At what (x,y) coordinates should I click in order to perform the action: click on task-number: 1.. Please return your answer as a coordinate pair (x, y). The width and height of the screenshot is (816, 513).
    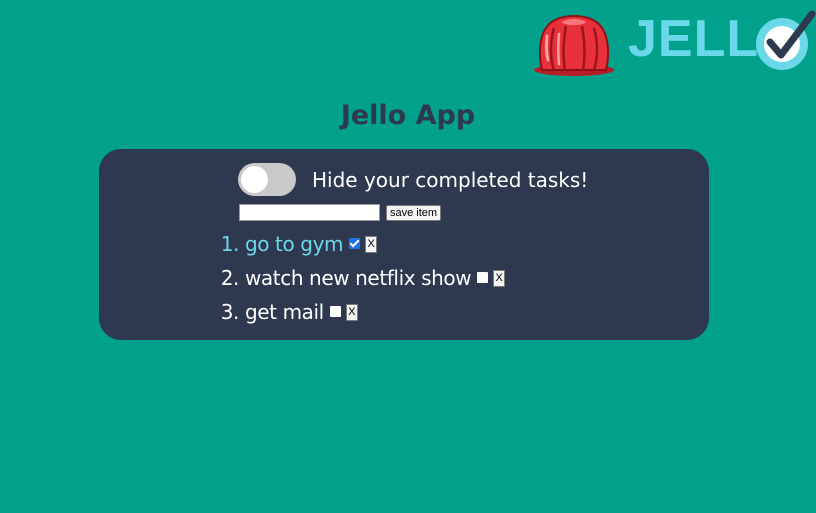
    Looking at the image, I should click on (230, 244).